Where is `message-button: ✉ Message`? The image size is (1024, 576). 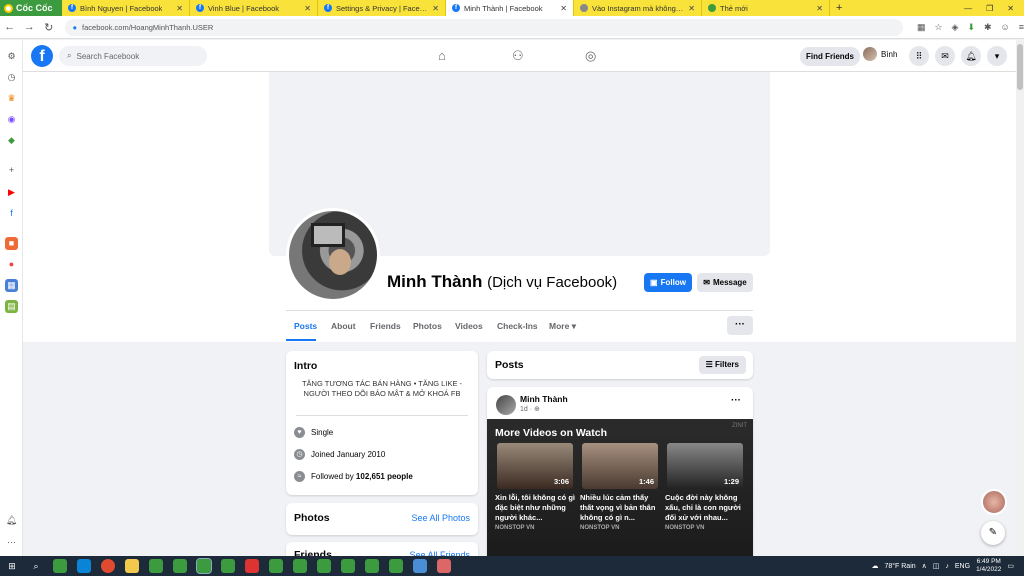 message-button: ✉ Message is located at coordinates (725, 282).